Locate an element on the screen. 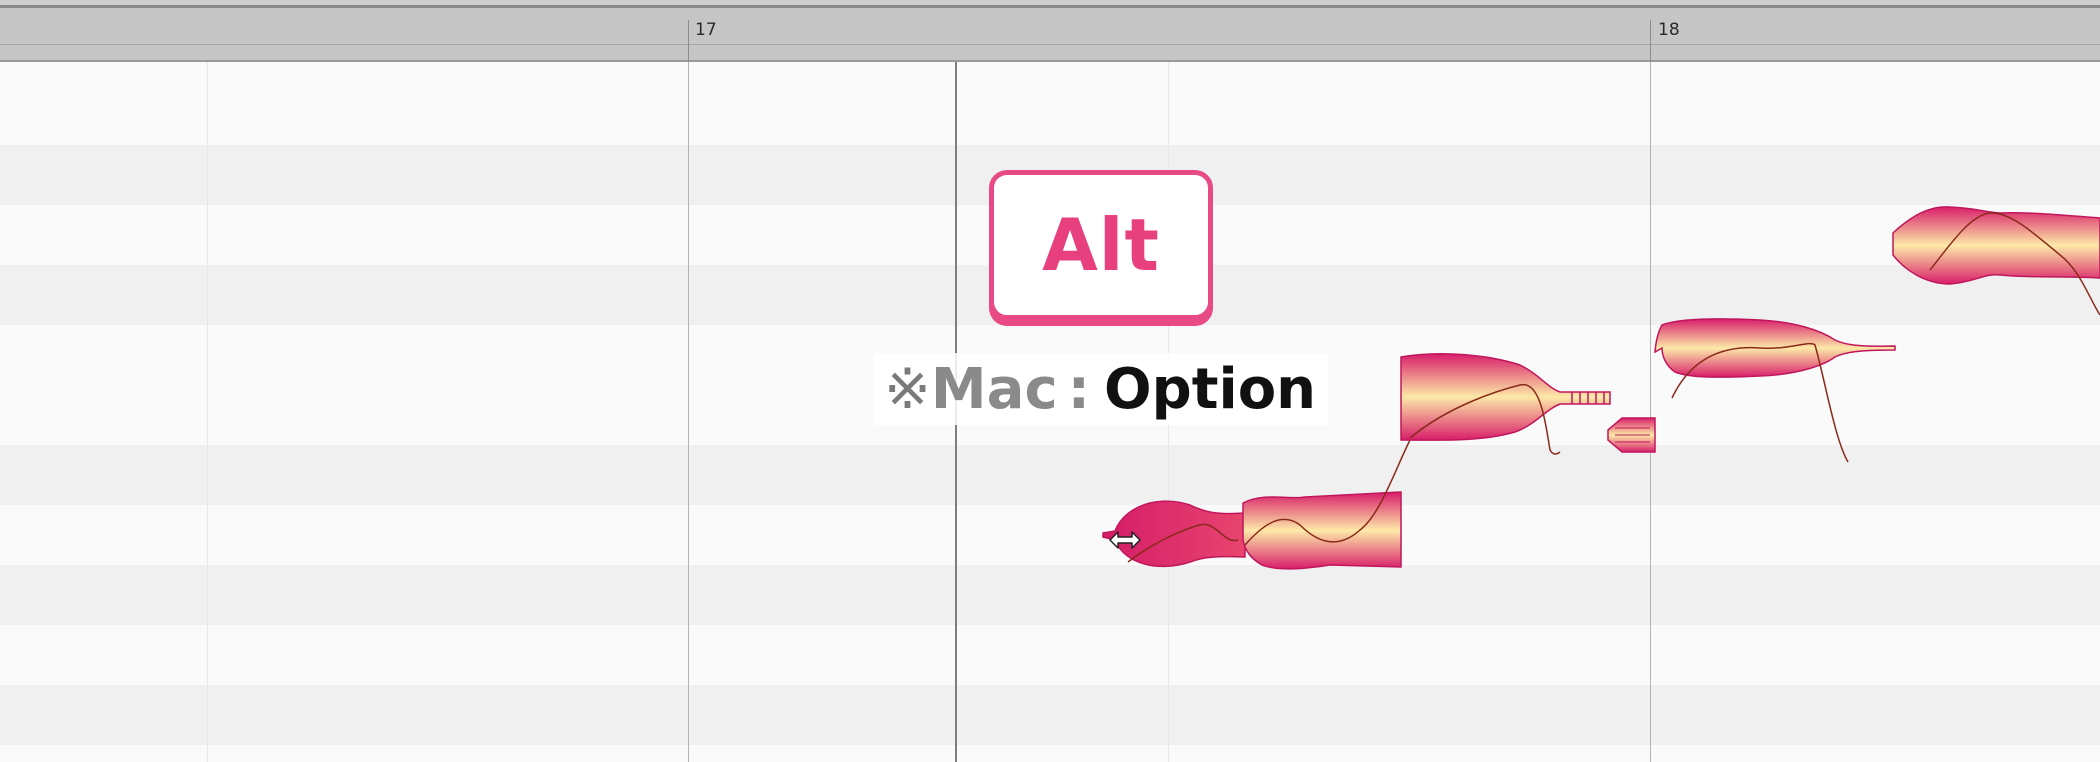 The image size is (2100, 762). alt-key-label: Alt is located at coordinates (1101, 245).